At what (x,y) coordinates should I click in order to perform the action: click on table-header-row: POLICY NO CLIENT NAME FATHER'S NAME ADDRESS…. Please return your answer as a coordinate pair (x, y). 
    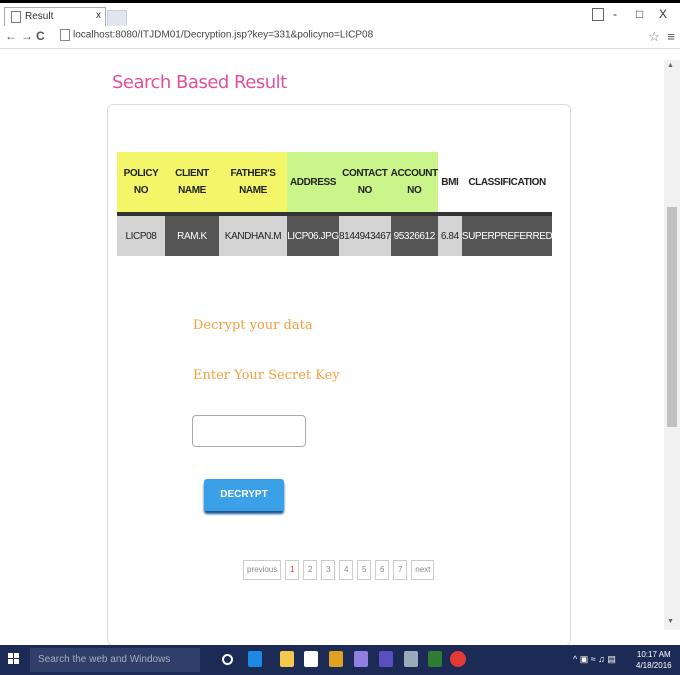
    Looking at the image, I should click on (335, 183).